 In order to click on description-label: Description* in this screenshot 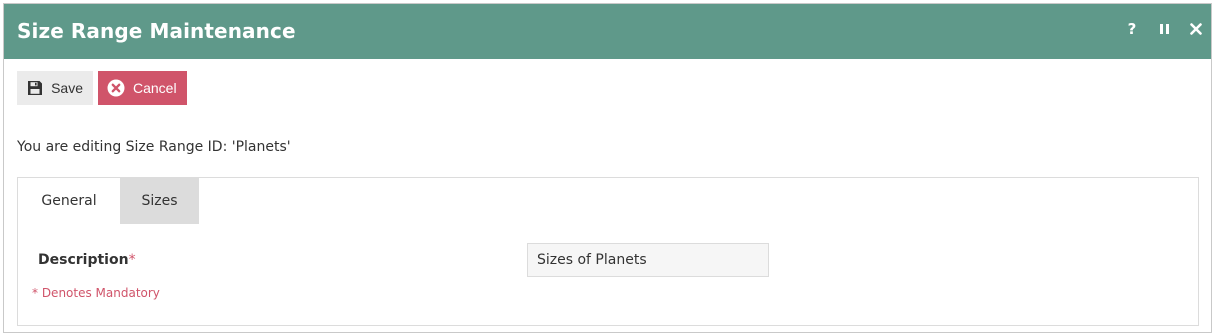, I will do `click(87, 260)`.